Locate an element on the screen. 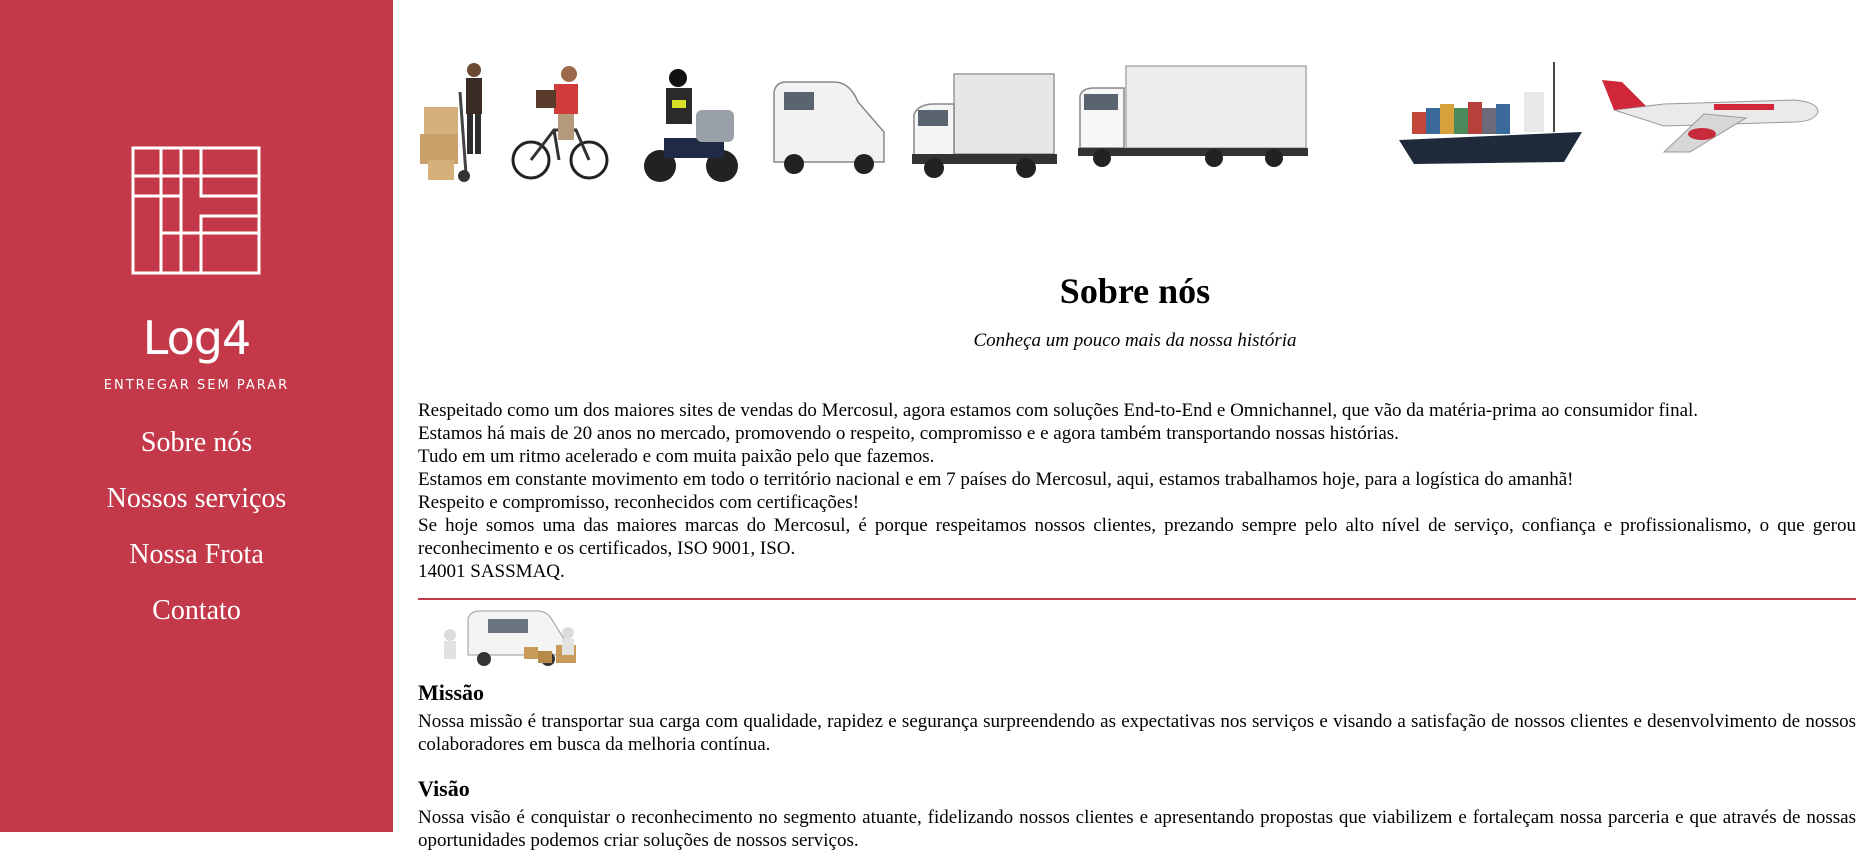 The width and height of the screenshot is (1875, 852). mission-title: Missão is located at coordinates (451, 692).